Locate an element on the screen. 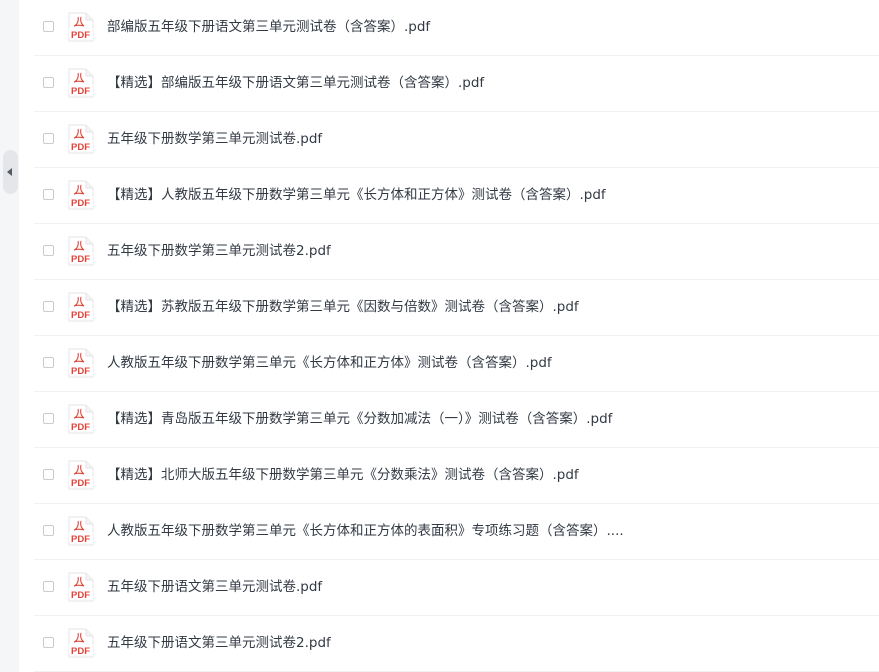  left-rail is located at coordinates (9, 336).